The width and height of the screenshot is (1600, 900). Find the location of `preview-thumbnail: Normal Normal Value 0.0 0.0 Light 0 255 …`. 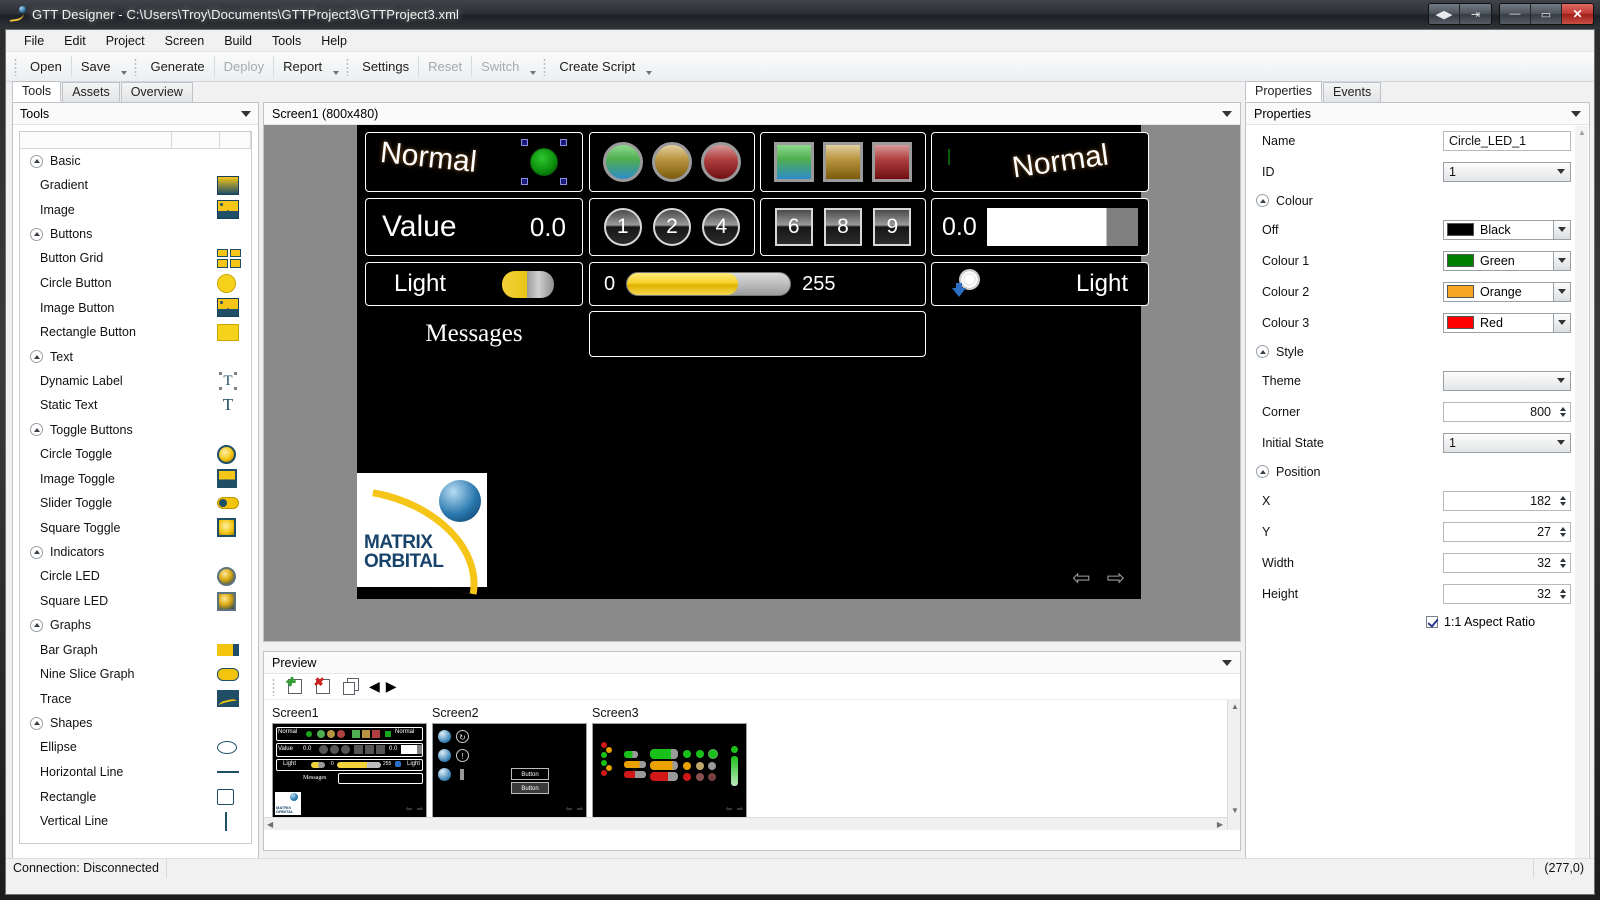

preview-thumbnail: Normal Normal Value 0.0 0.0 Light 0 255 … is located at coordinates (349, 770).